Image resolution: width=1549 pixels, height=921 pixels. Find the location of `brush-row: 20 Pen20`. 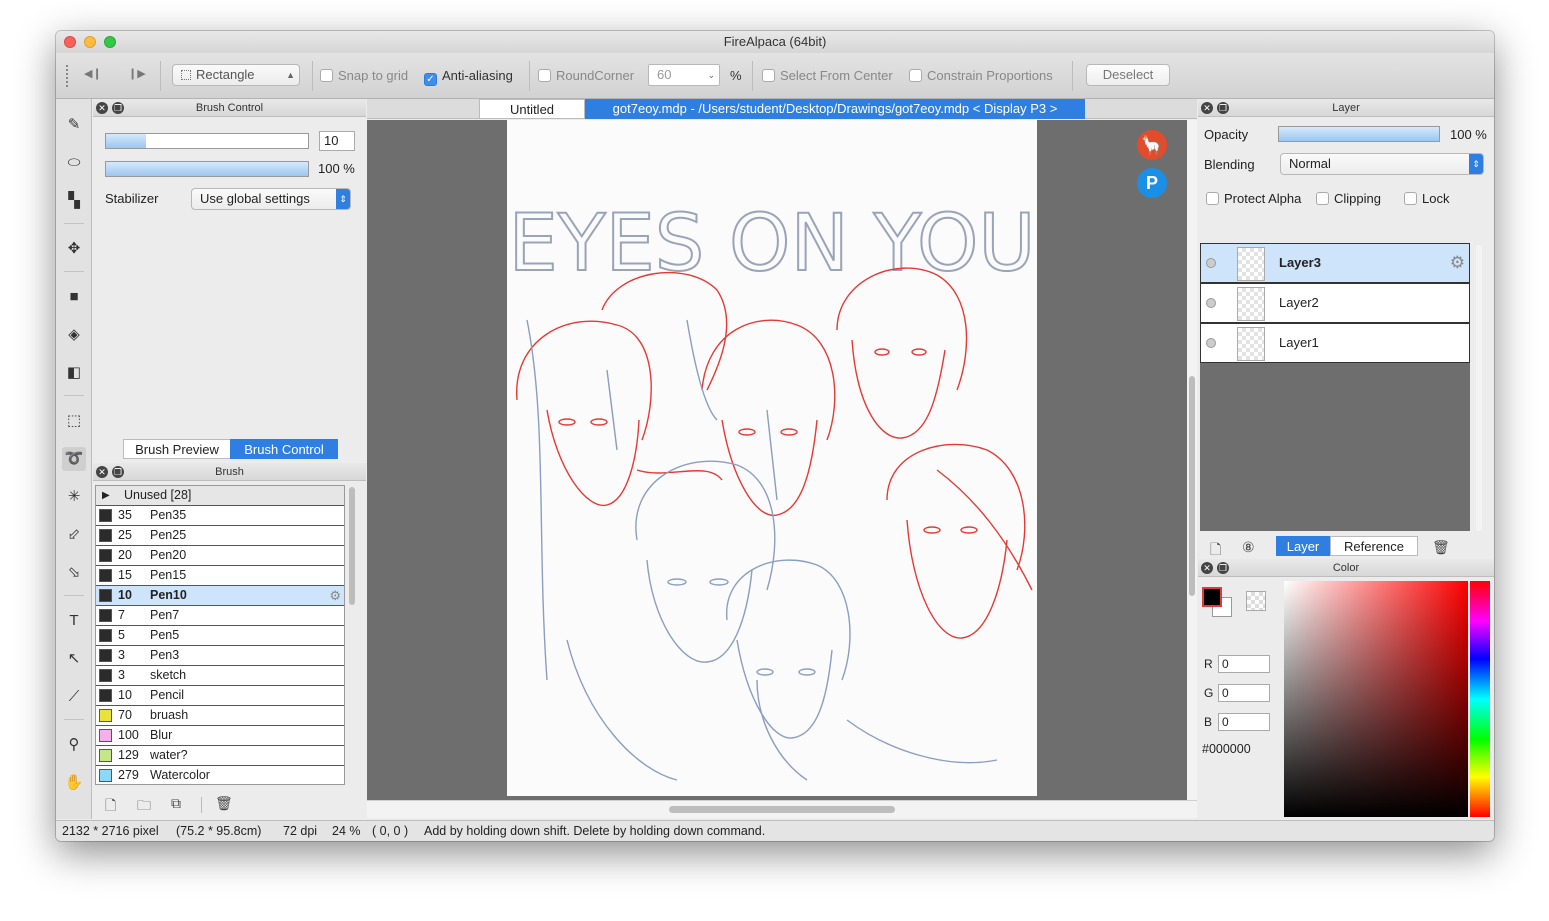

brush-row: 20 Pen20 is located at coordinates (220, 556).